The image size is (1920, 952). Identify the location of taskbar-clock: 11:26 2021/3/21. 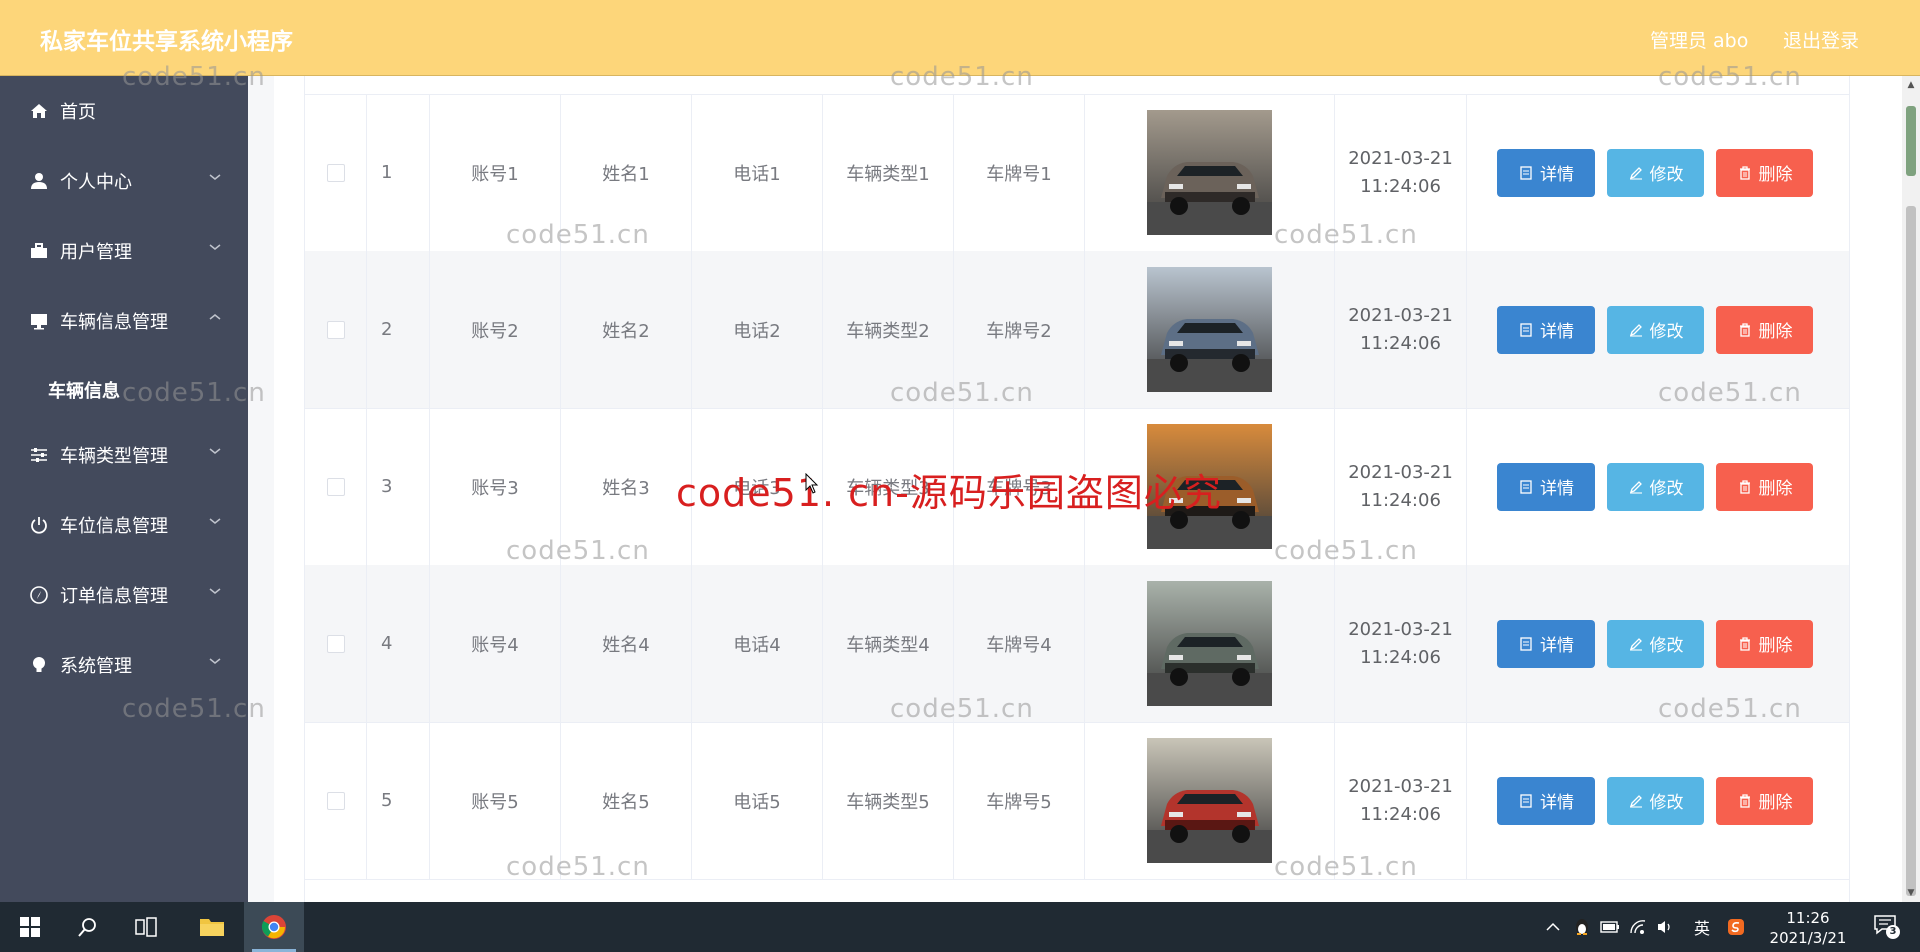
(1808, 928).